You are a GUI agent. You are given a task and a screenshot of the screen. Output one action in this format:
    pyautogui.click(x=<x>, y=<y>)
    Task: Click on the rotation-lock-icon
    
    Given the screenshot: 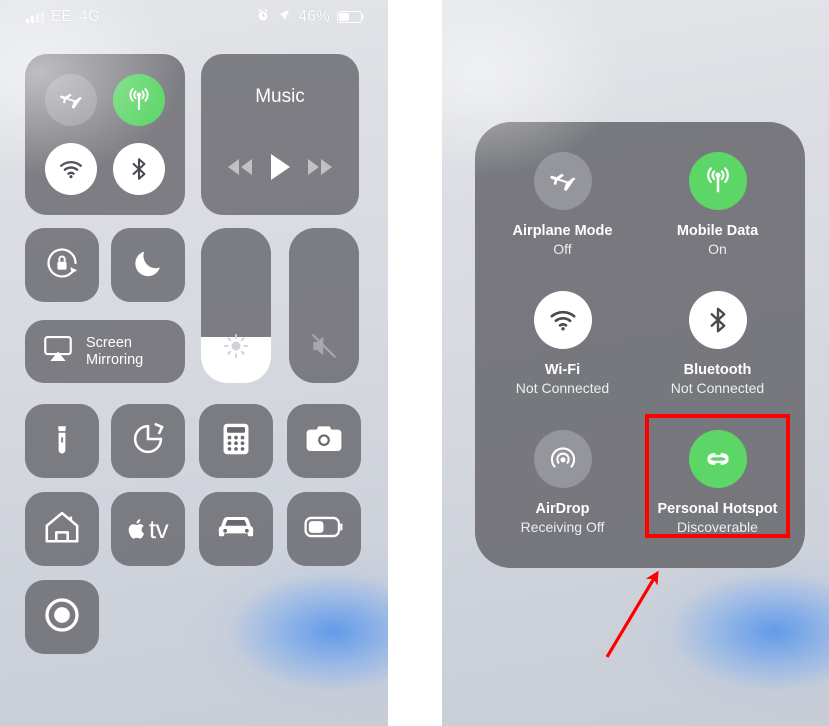 What is the action you would take?
    pyautogui.click(x=62, y=265)
    